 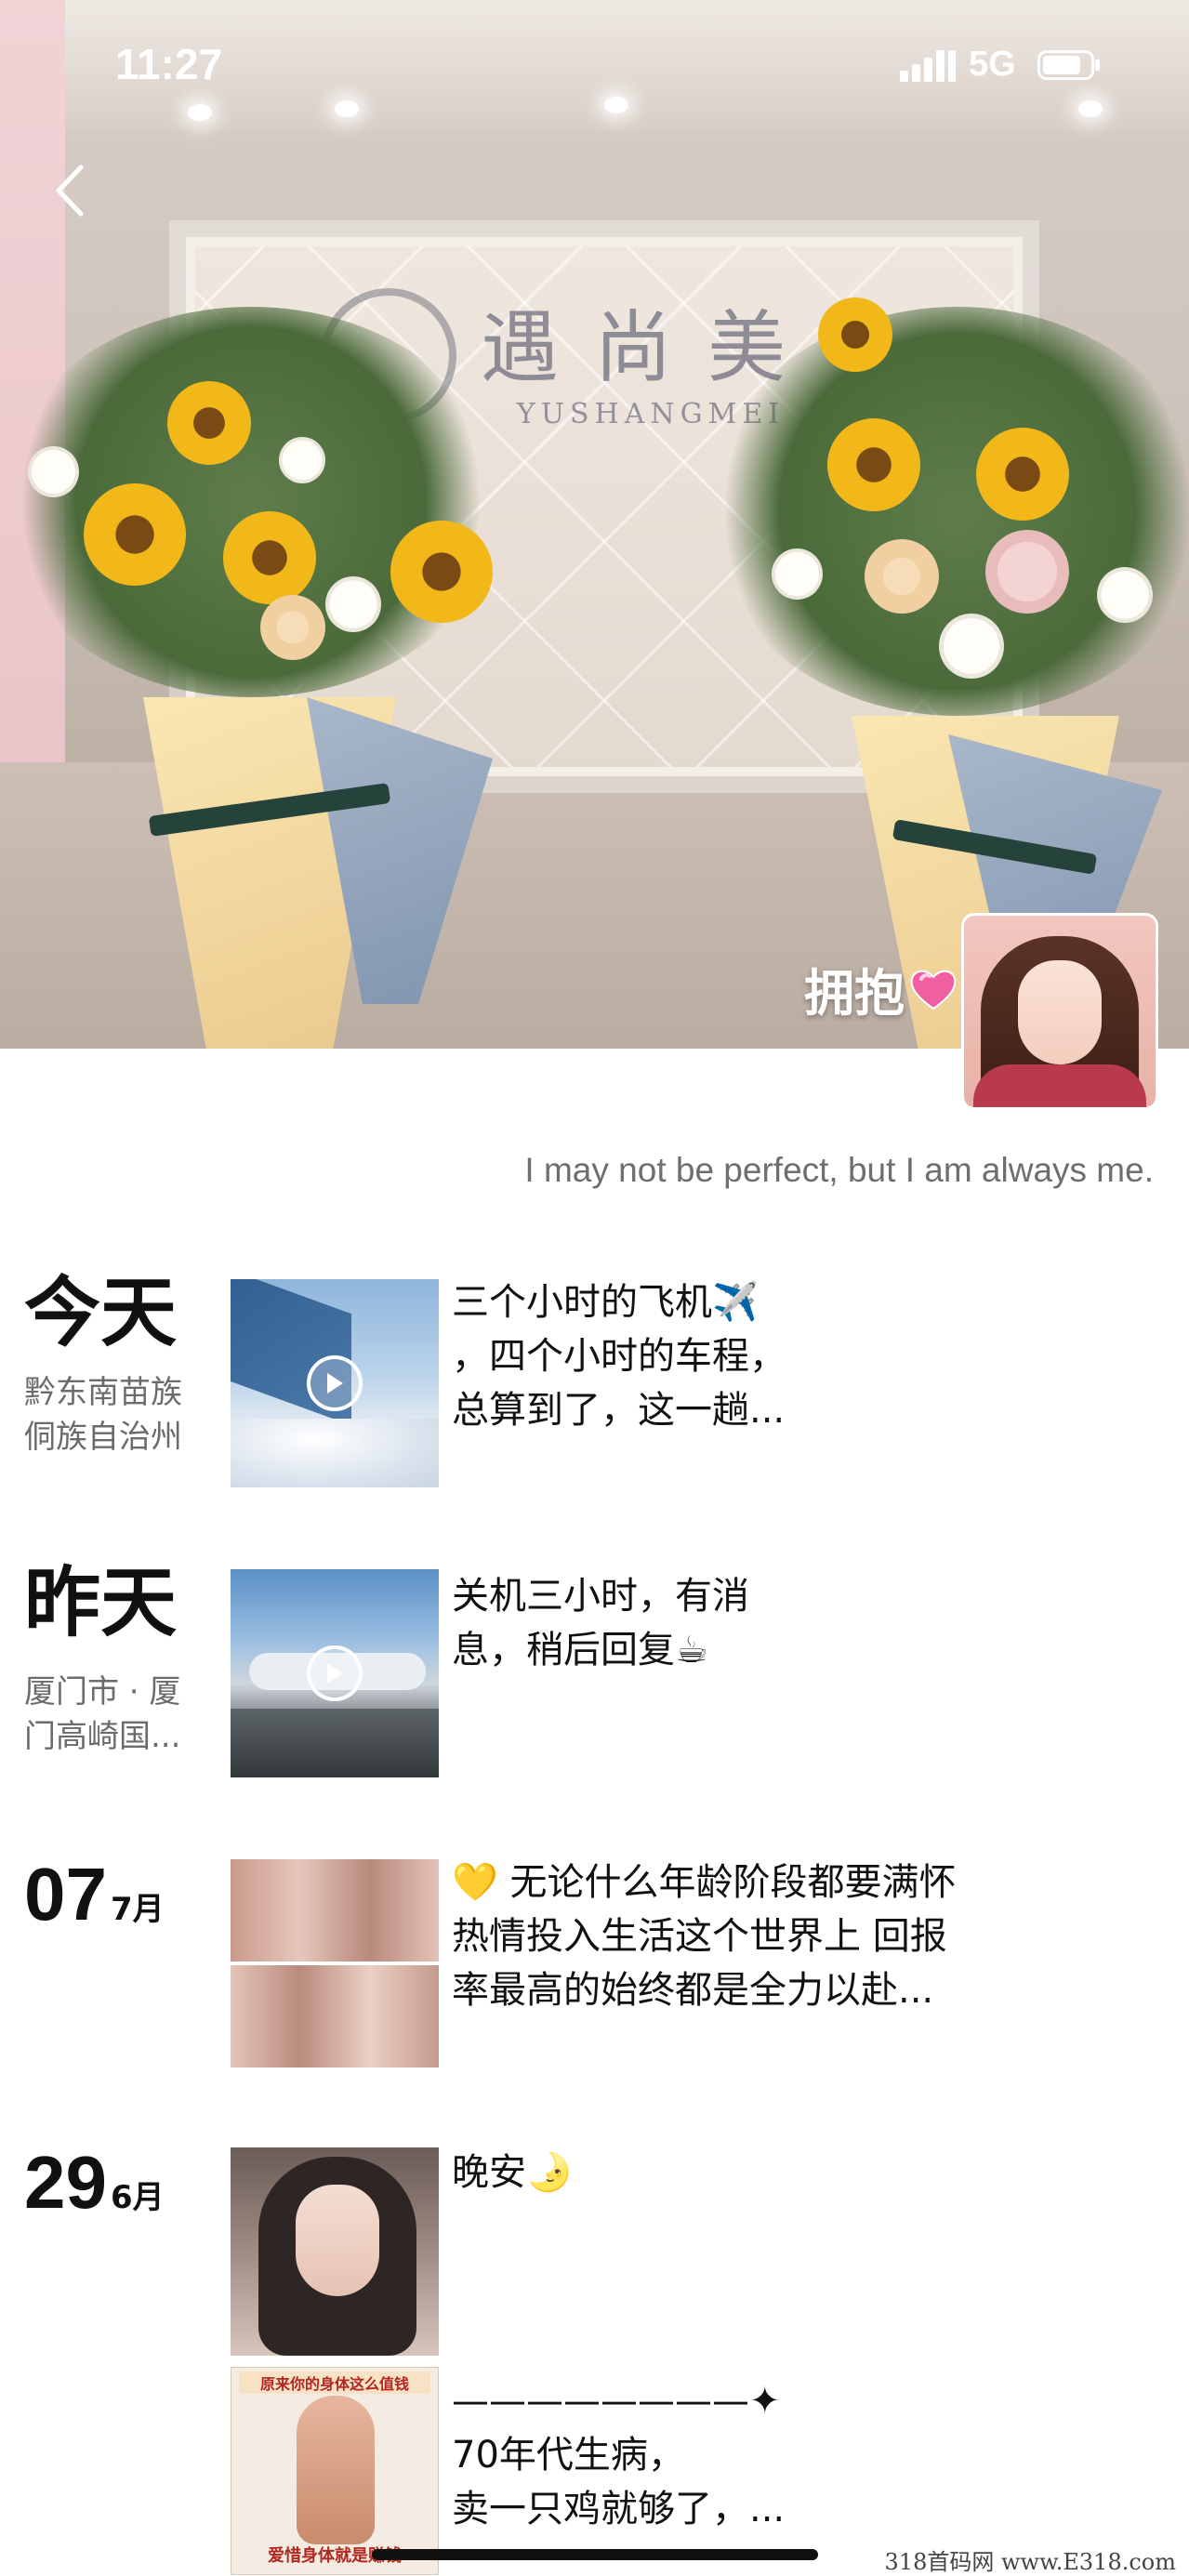 What do you see at coordinates (335, 1911) in the screenshot?
I see `group-photo-top` at bounding box center [335, 1911].